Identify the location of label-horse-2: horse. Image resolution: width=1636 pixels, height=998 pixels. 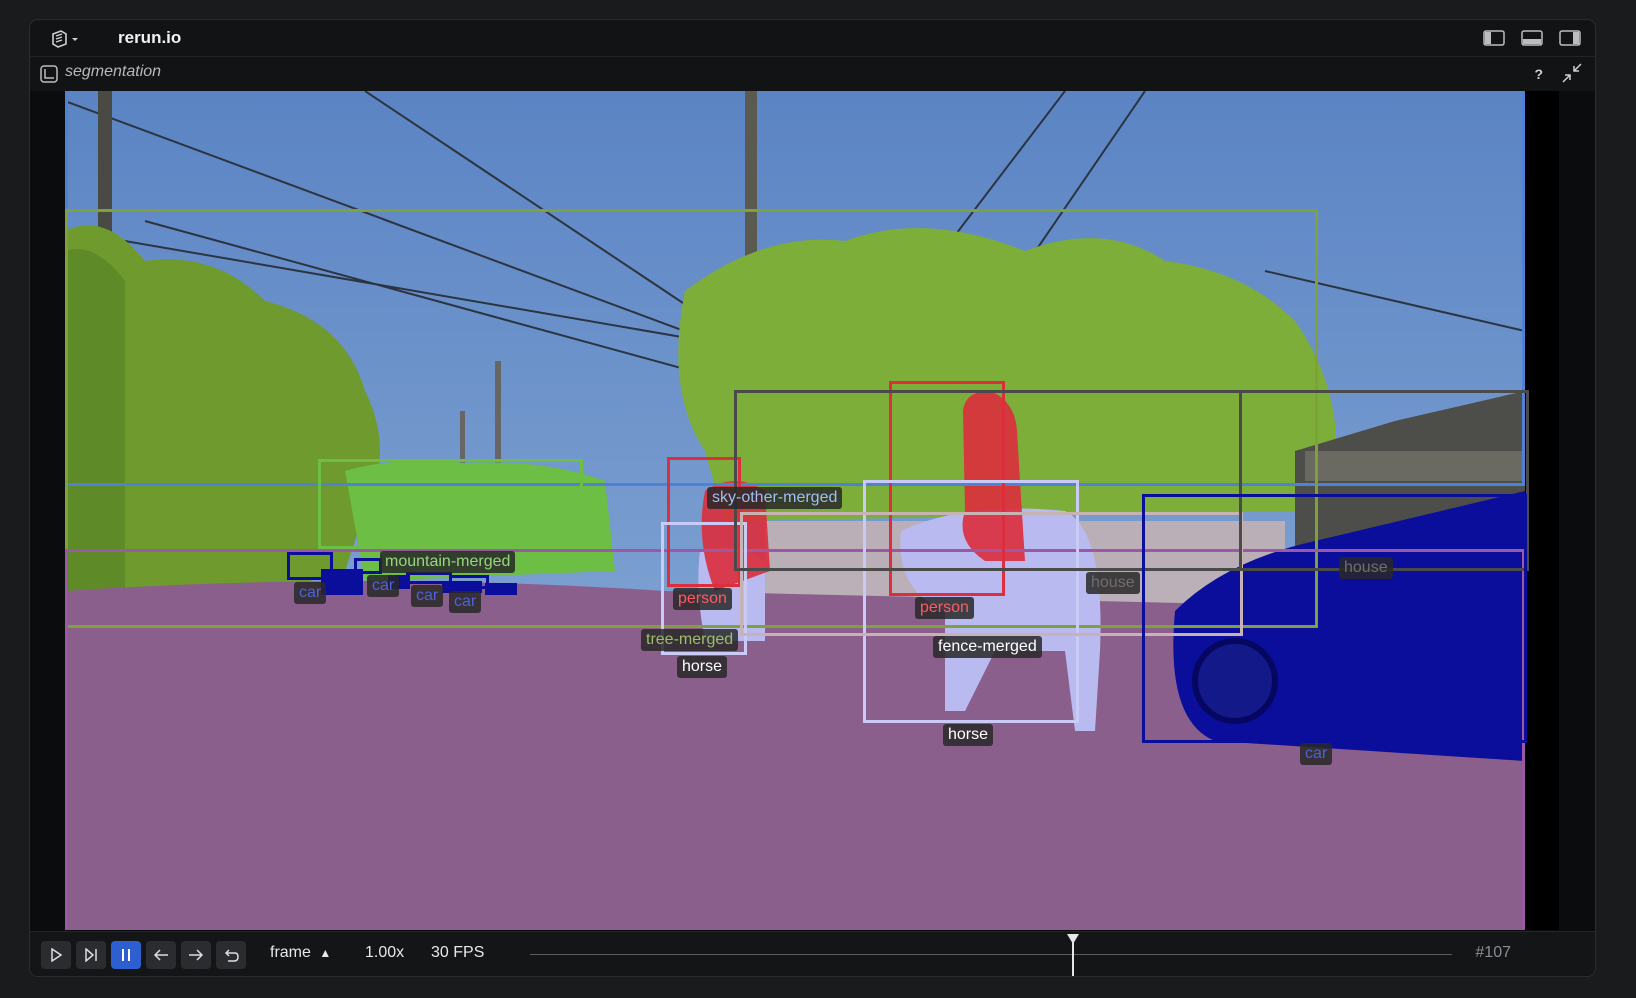
(968, 735).